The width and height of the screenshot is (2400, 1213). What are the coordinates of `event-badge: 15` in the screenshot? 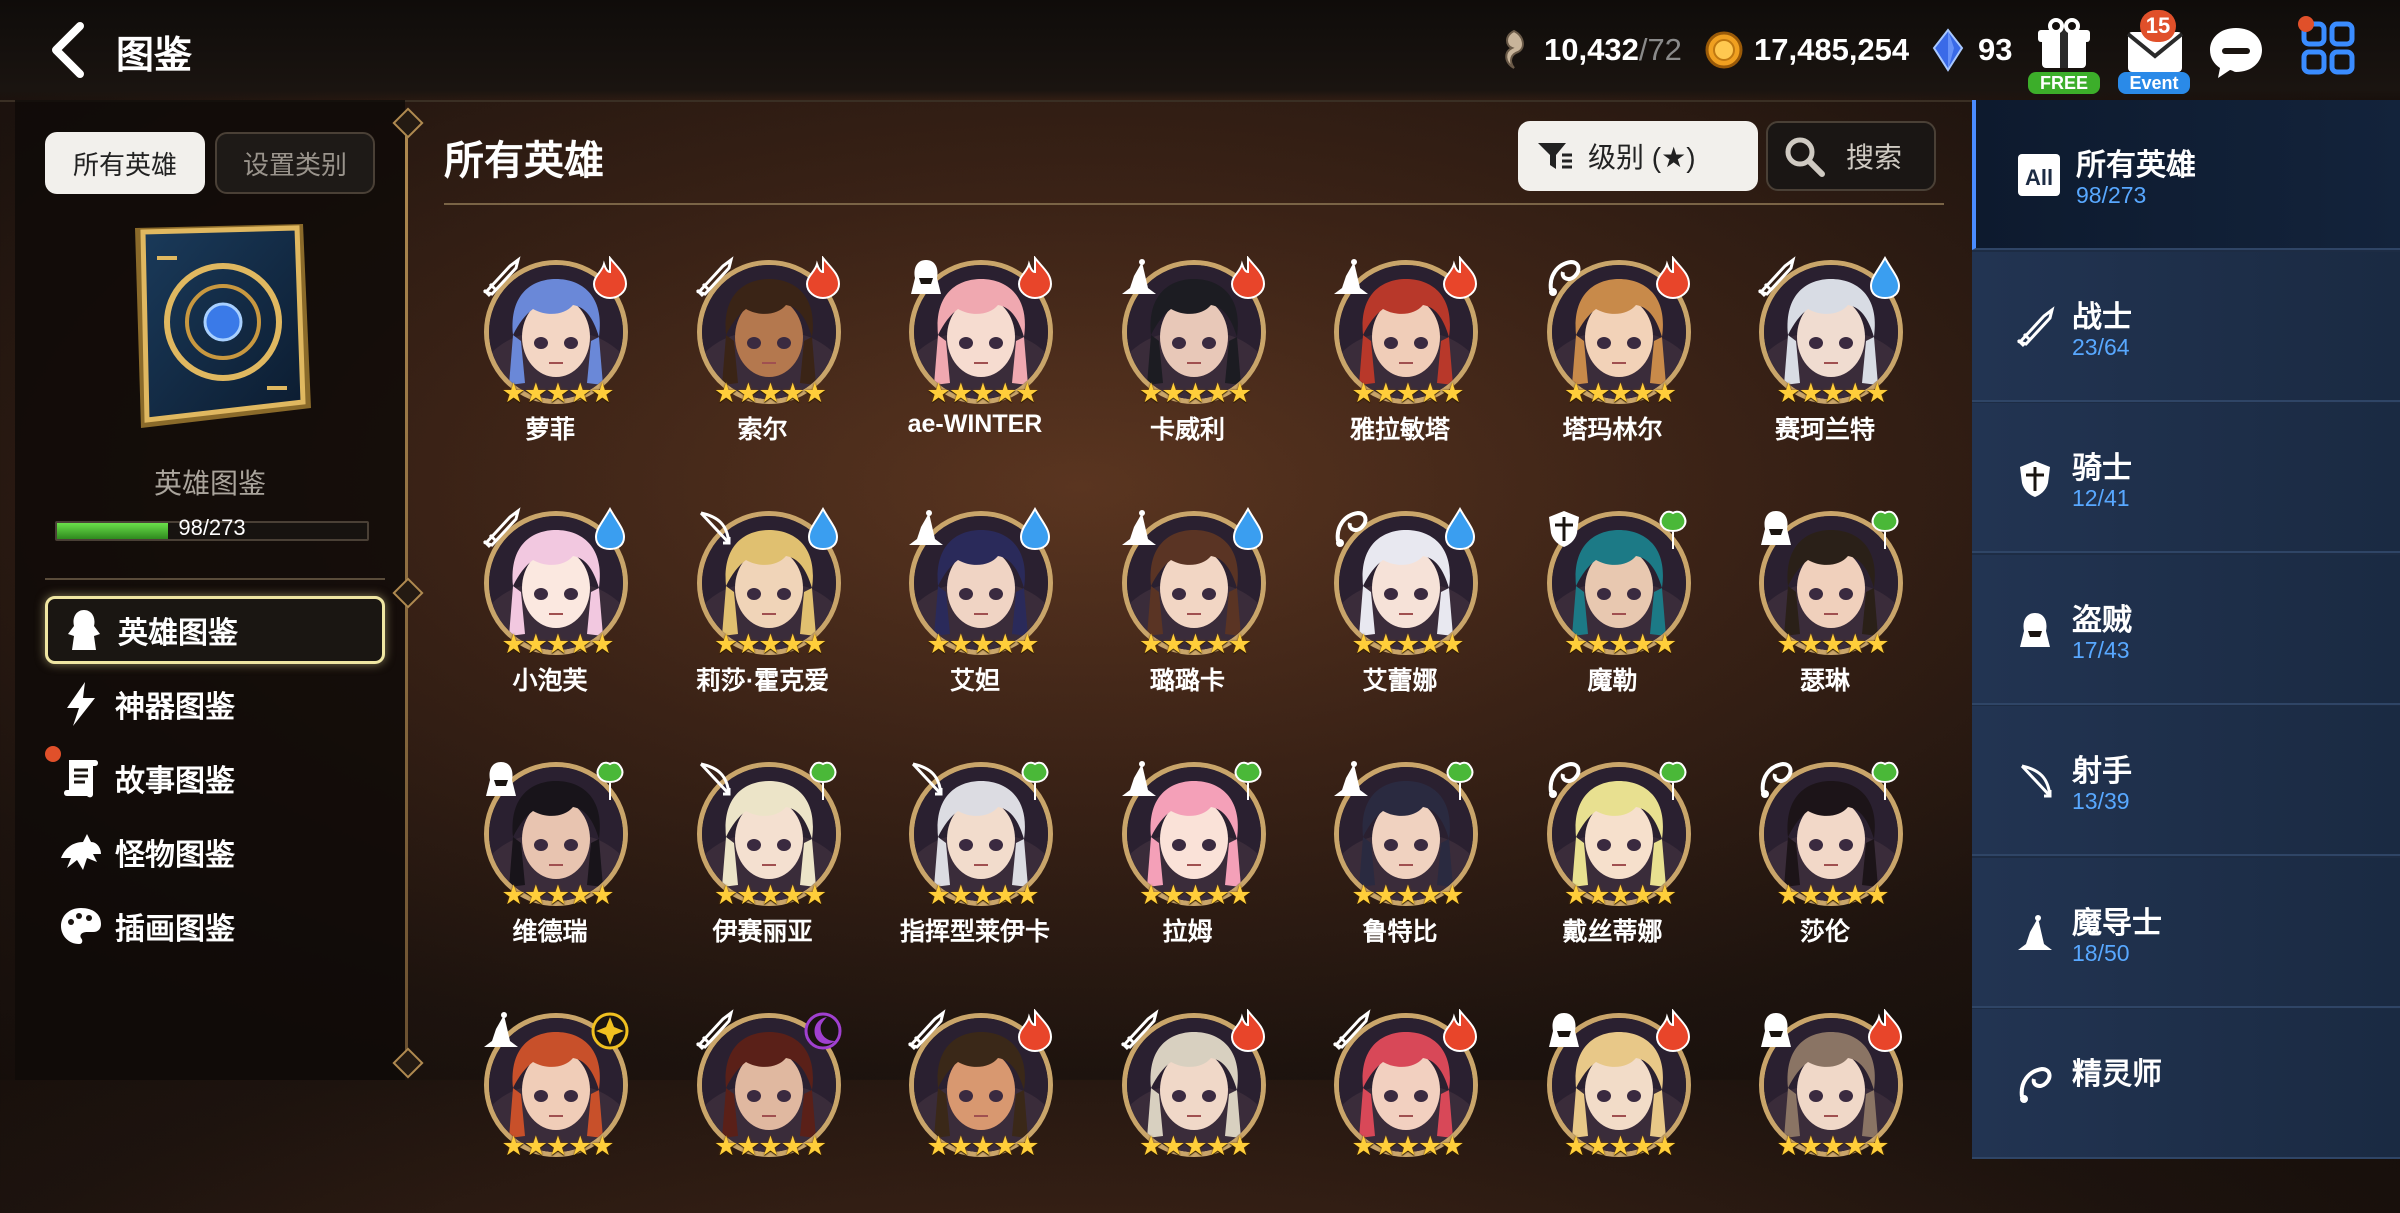 It's located at (2158, 26).